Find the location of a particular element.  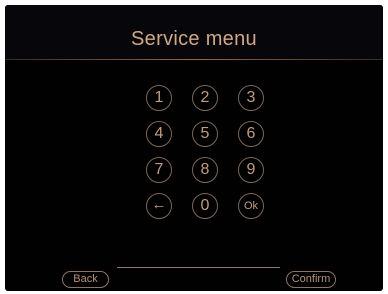

key-0-button: 0 is located at coordinates (205, 206).